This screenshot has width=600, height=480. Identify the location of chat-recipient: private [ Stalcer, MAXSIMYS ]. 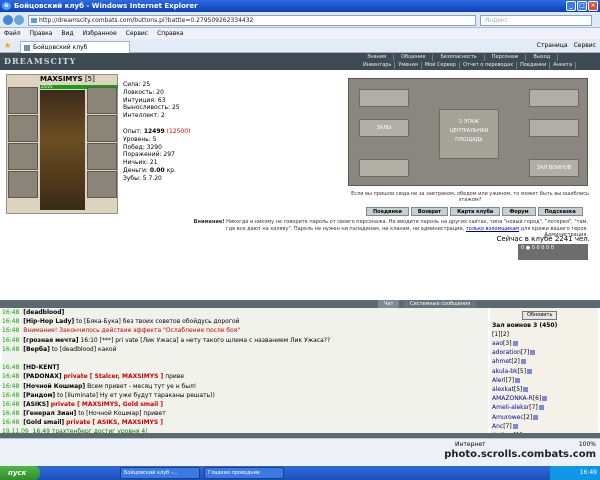
(114, 376).